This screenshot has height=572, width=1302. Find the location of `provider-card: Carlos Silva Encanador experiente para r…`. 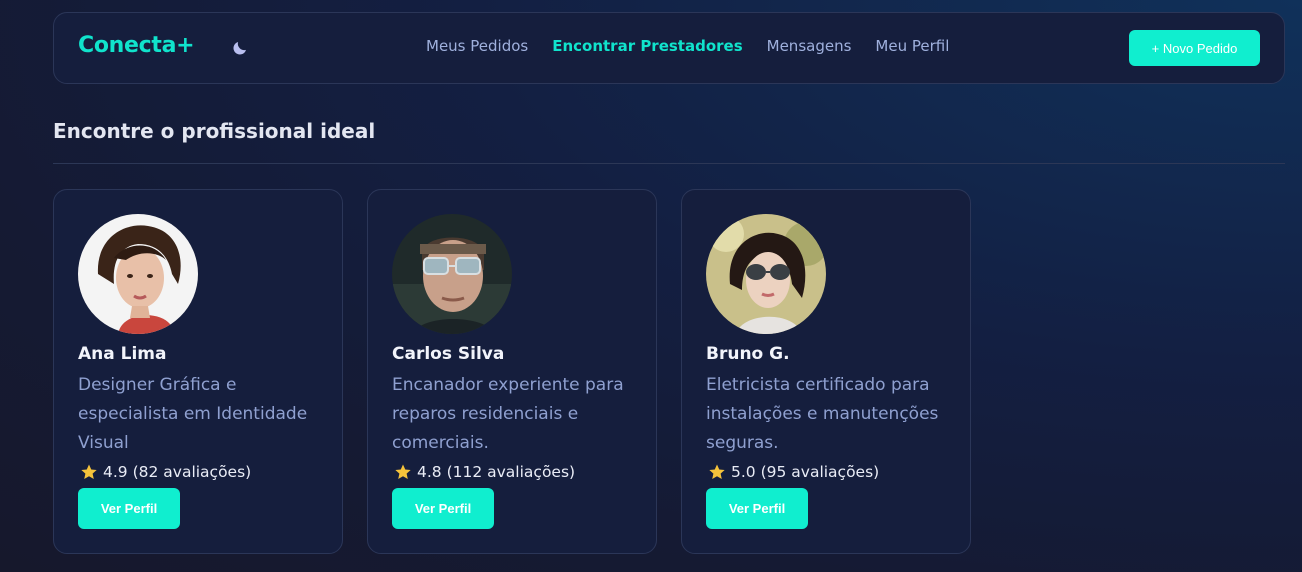

provider-card: Carlos Silva Encanador experiente para r… is located at coordinates (512, 371).